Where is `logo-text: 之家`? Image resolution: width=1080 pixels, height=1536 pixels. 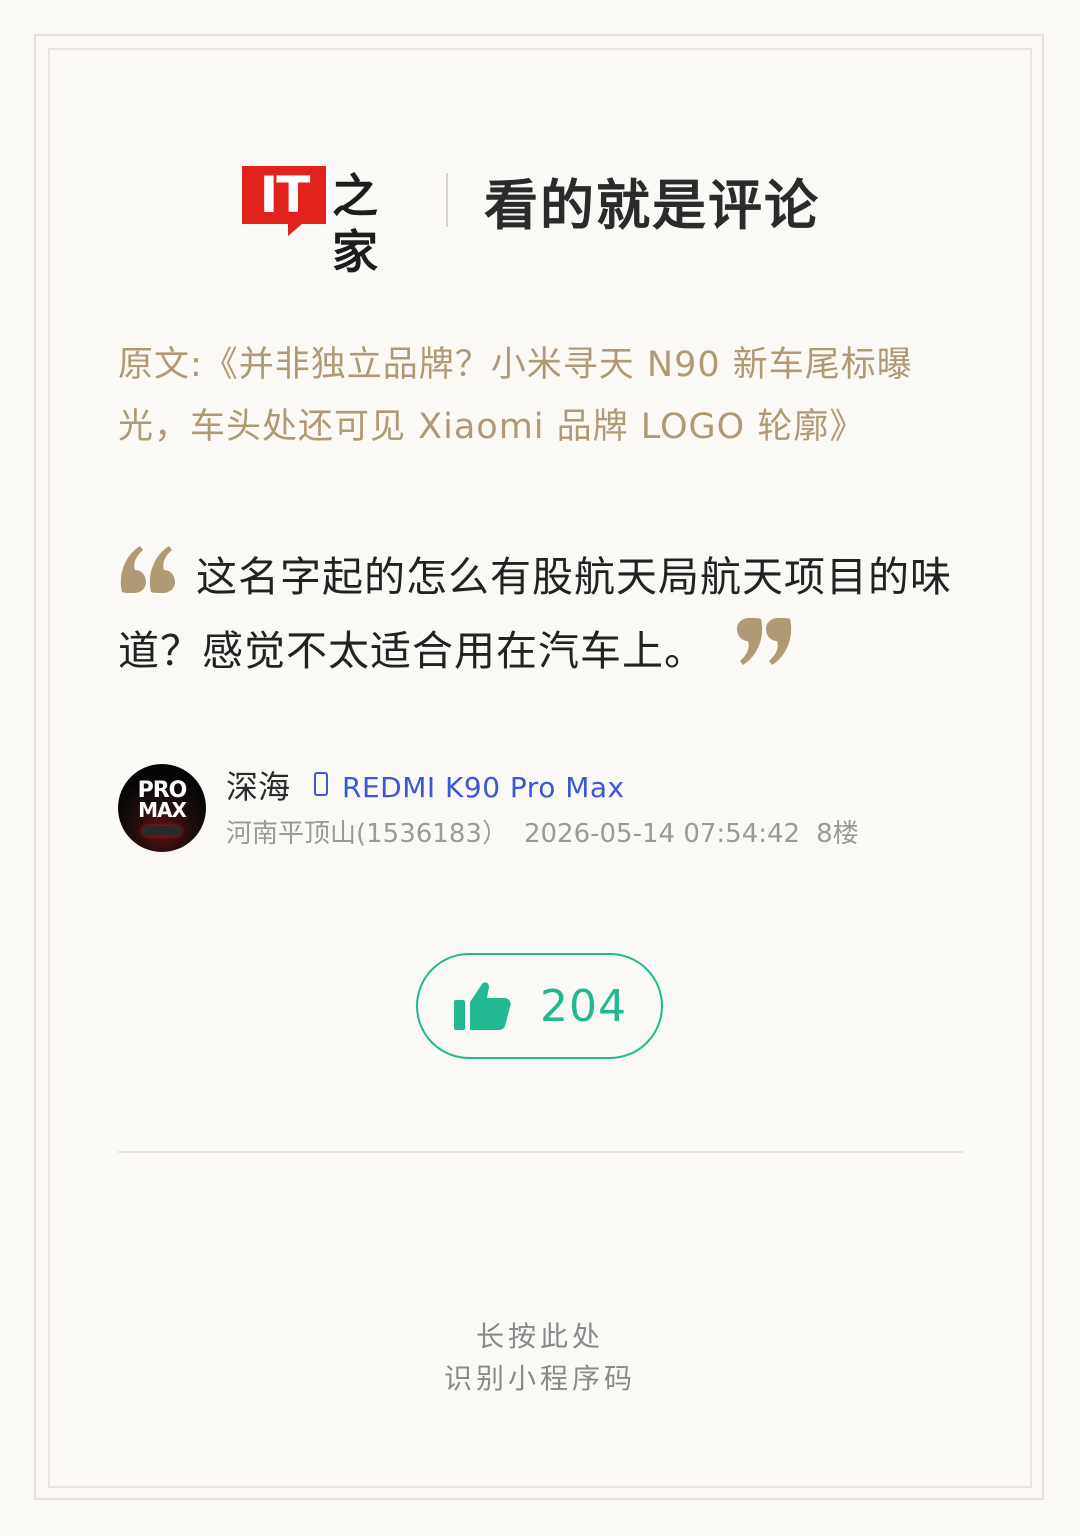 logo-text: 之家 is located at coordinates (355, 224).